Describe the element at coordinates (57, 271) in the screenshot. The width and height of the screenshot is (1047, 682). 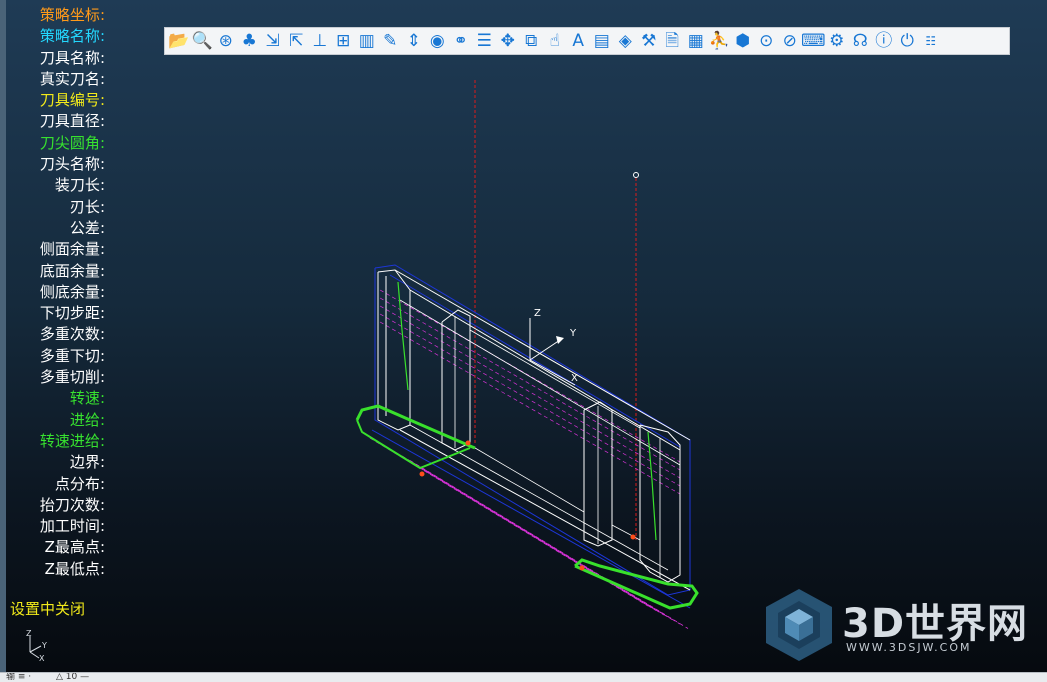
I see `param-row: 底面余量:` at that location.